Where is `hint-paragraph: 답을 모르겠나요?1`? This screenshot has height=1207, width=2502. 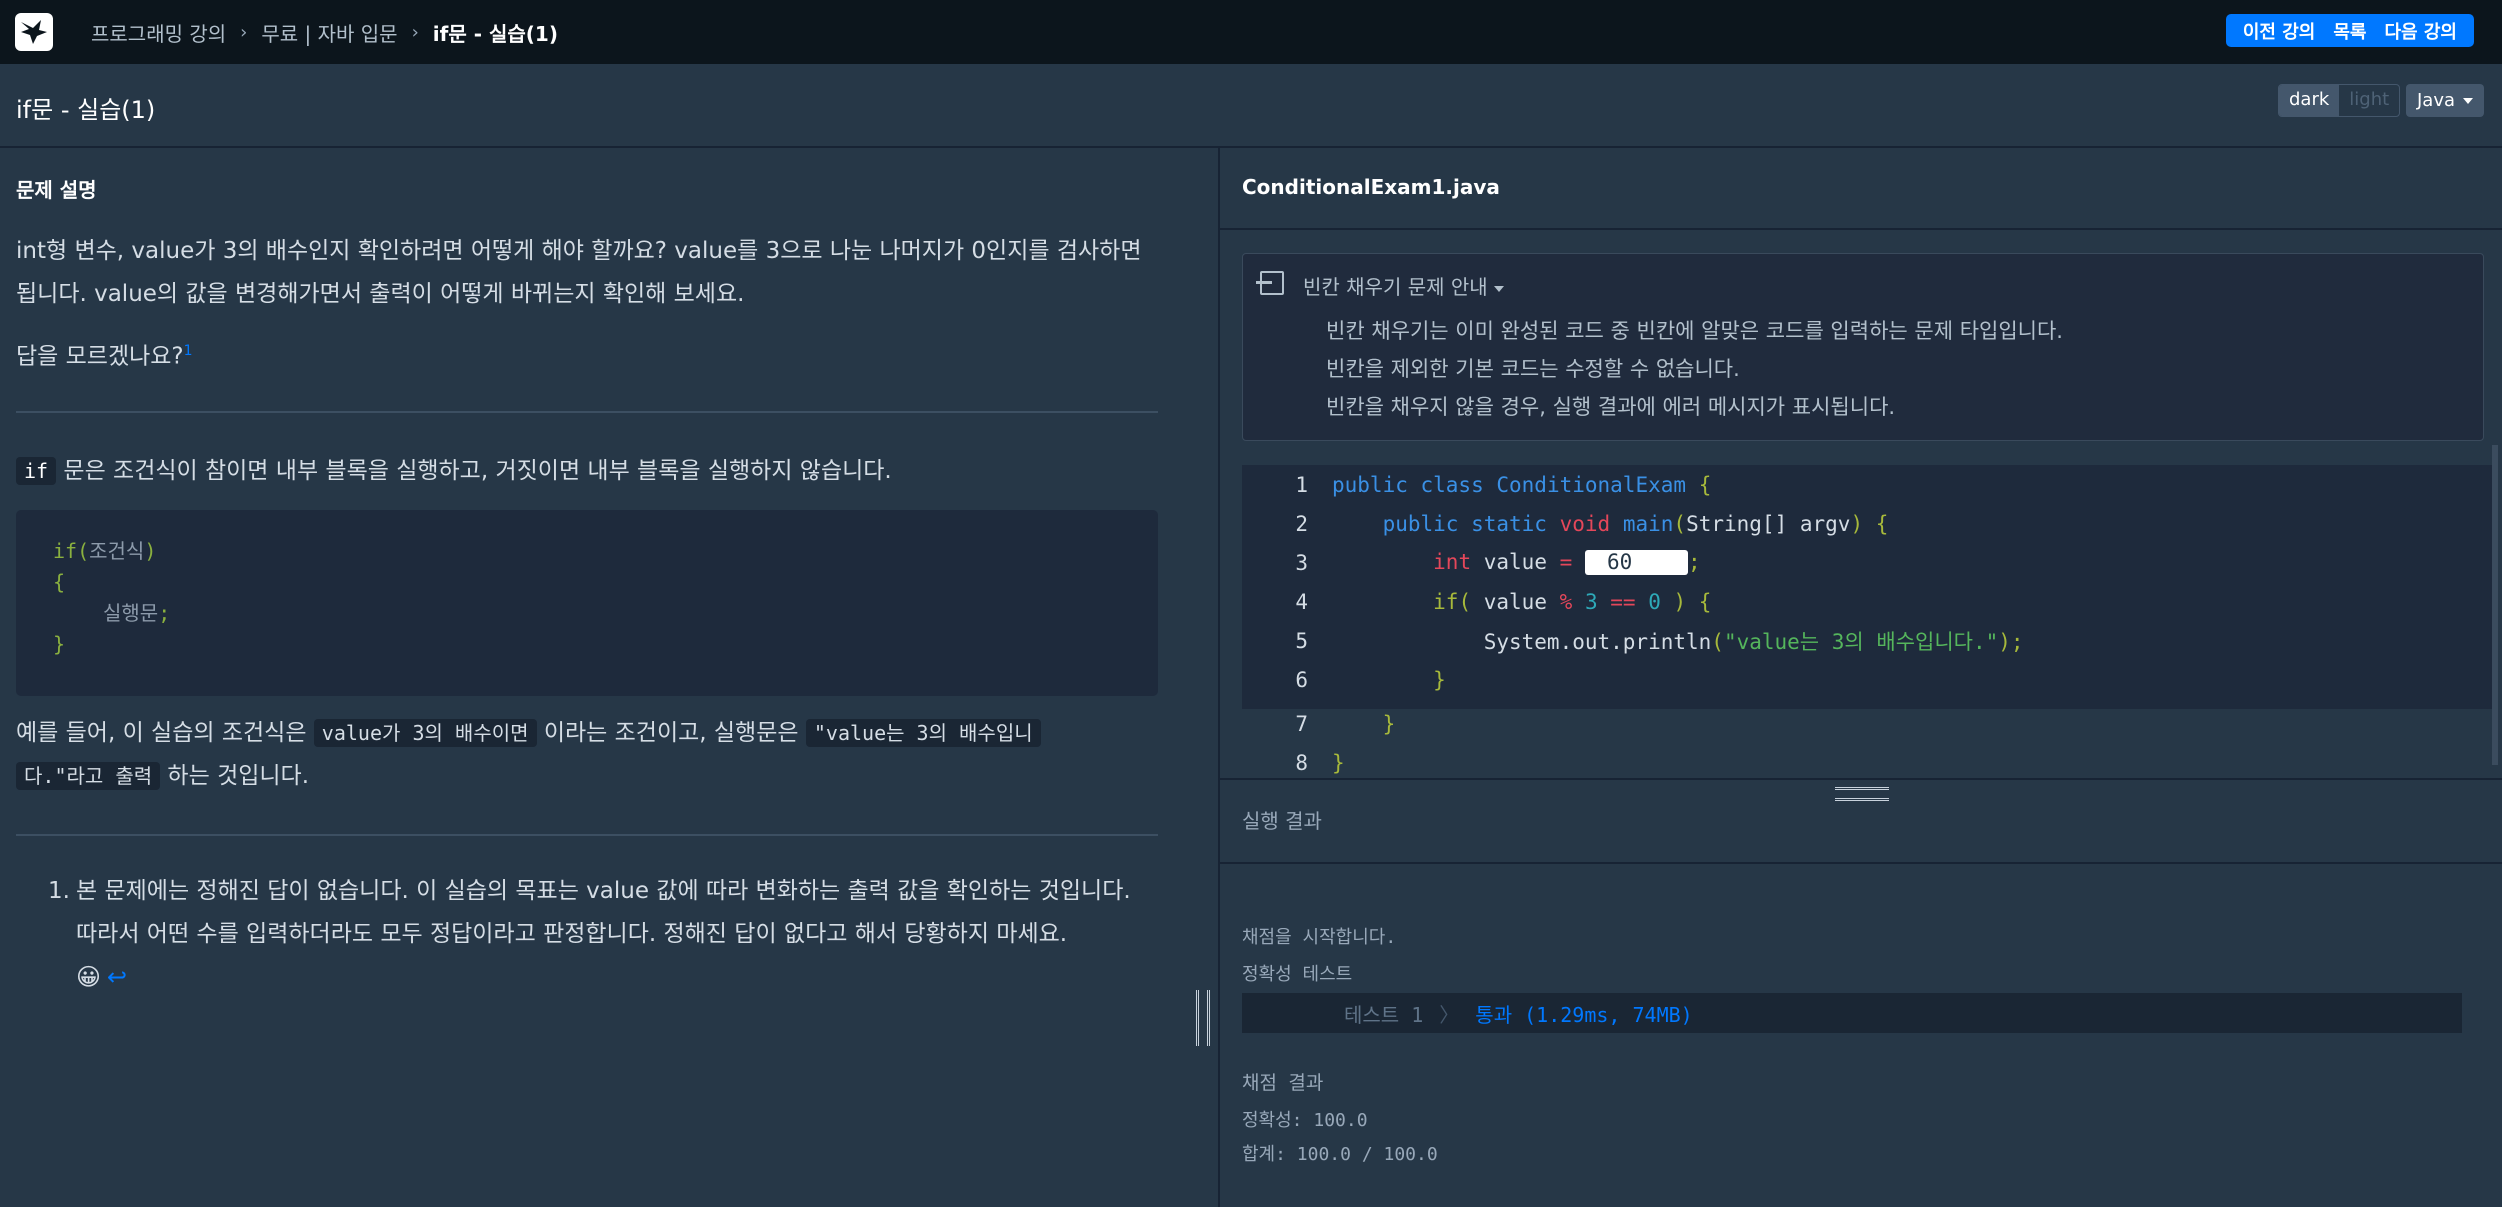
hint-paragraph: 답을 모르겠나요?1 is located at coordinates (104, 354).